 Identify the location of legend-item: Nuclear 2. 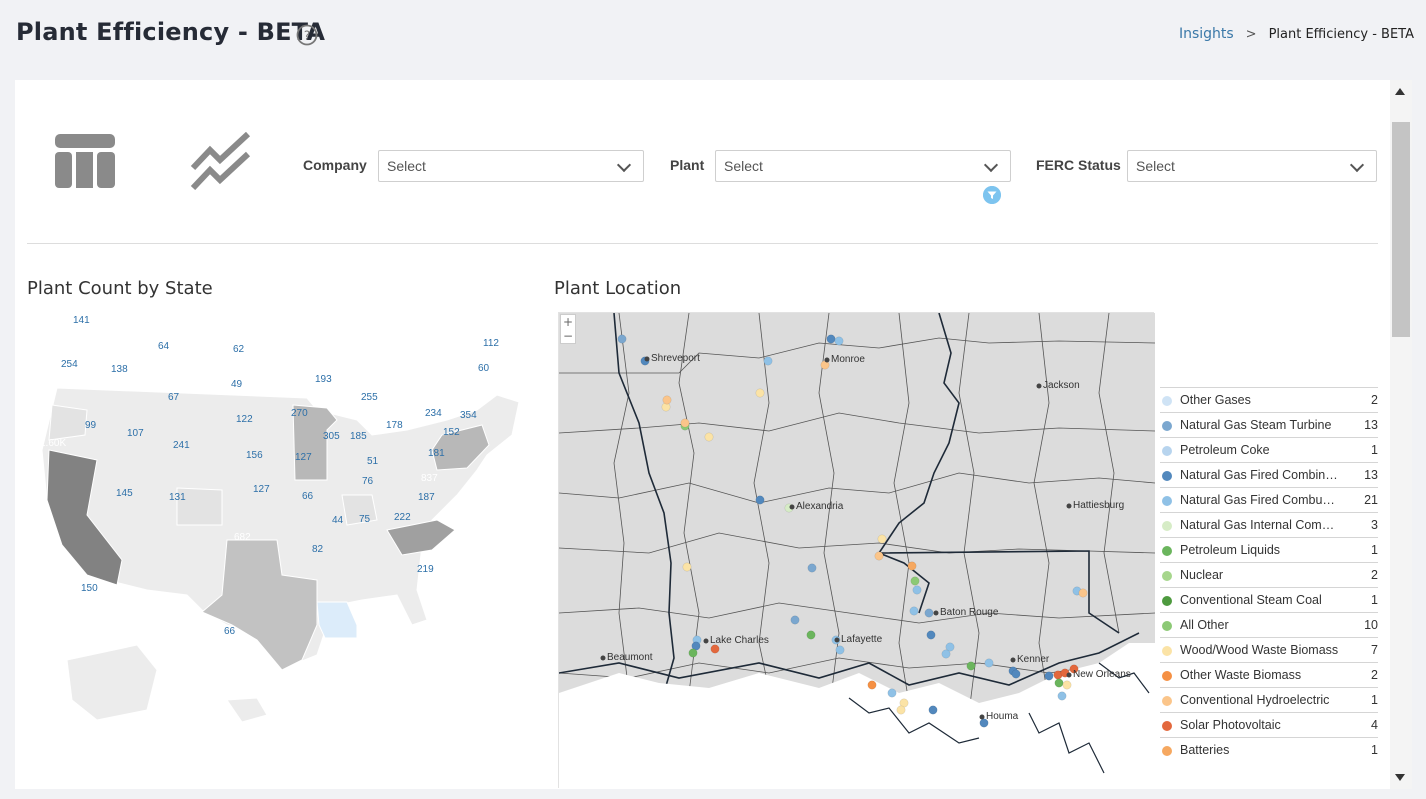
(1269, 574).